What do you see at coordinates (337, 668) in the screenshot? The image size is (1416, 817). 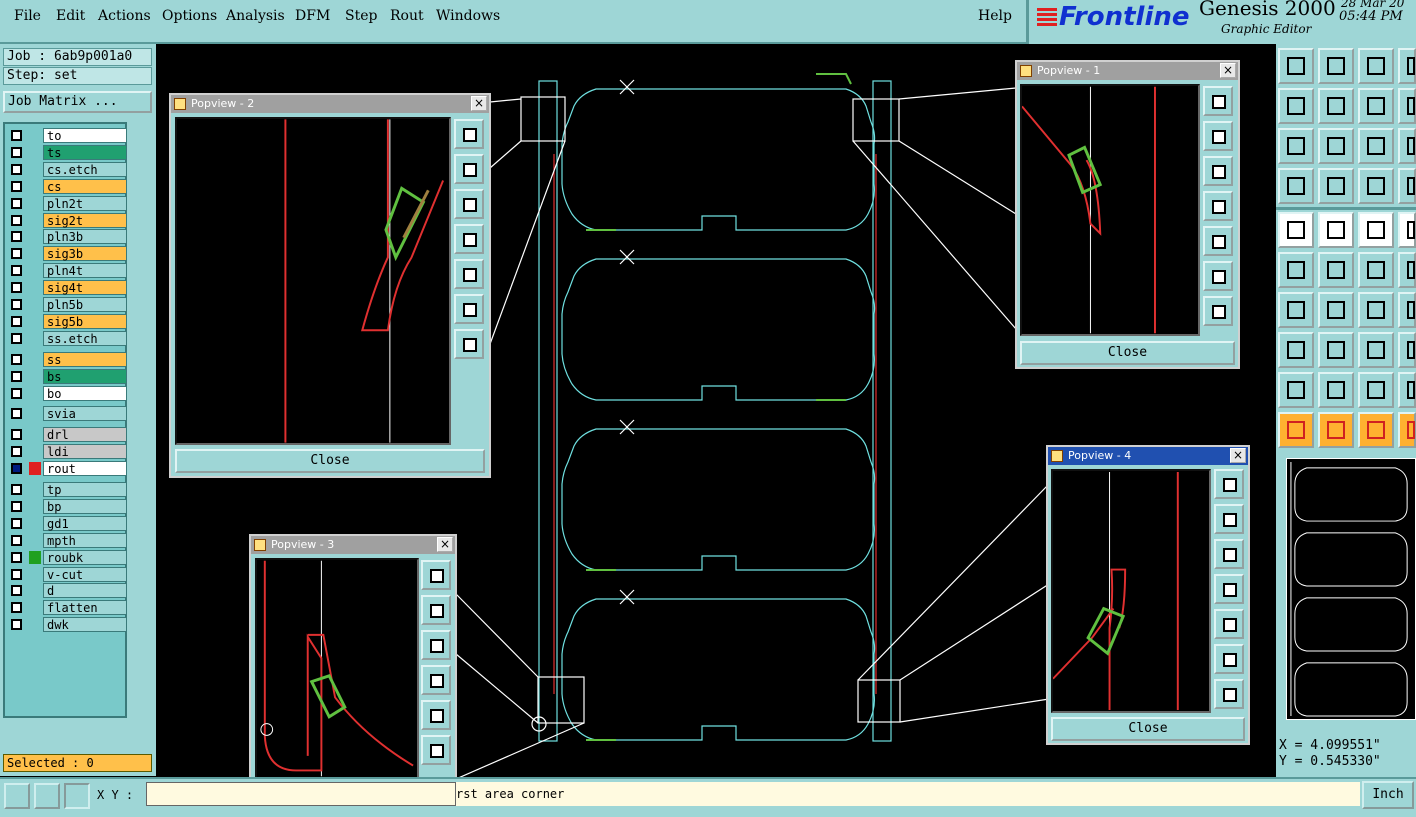 I see `popview-3-view` at bounding box center [337, 668].